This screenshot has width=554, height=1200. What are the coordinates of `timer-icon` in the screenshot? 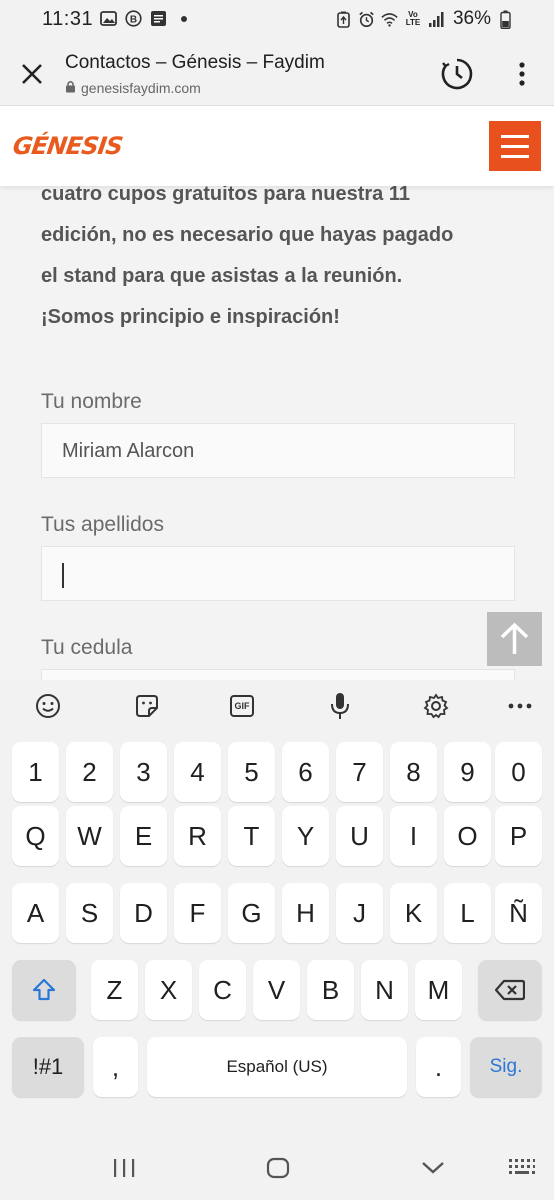 It's located at (457, 74).